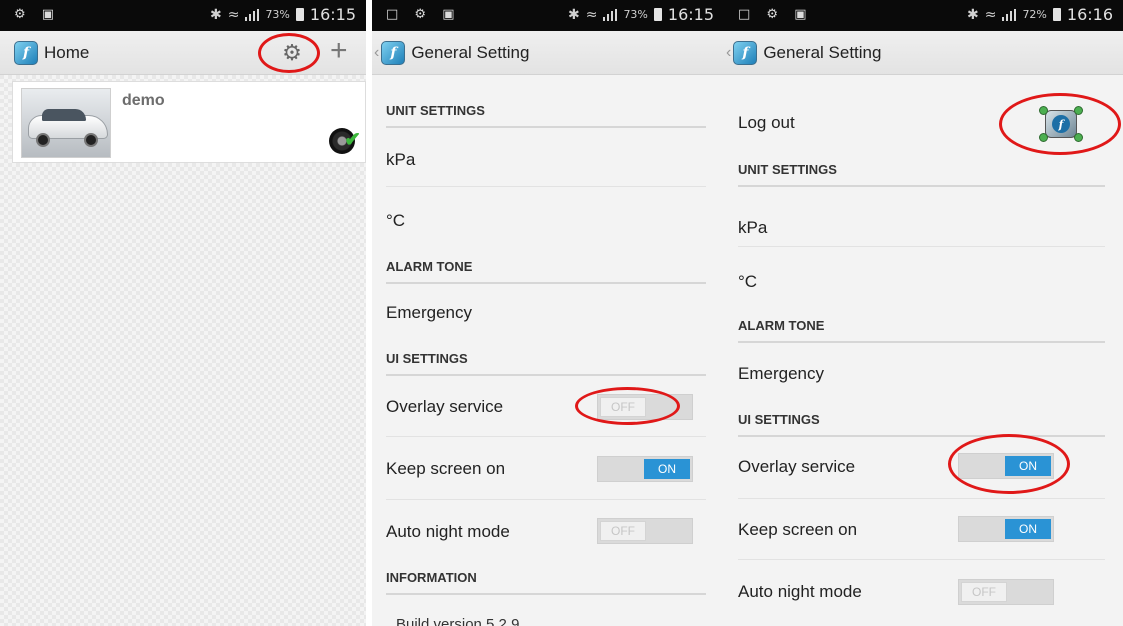  What do you see at coordinates (292, 53) in the screenshot?
I see `gear-icon: ⚙` at bounding box center [292, 53].